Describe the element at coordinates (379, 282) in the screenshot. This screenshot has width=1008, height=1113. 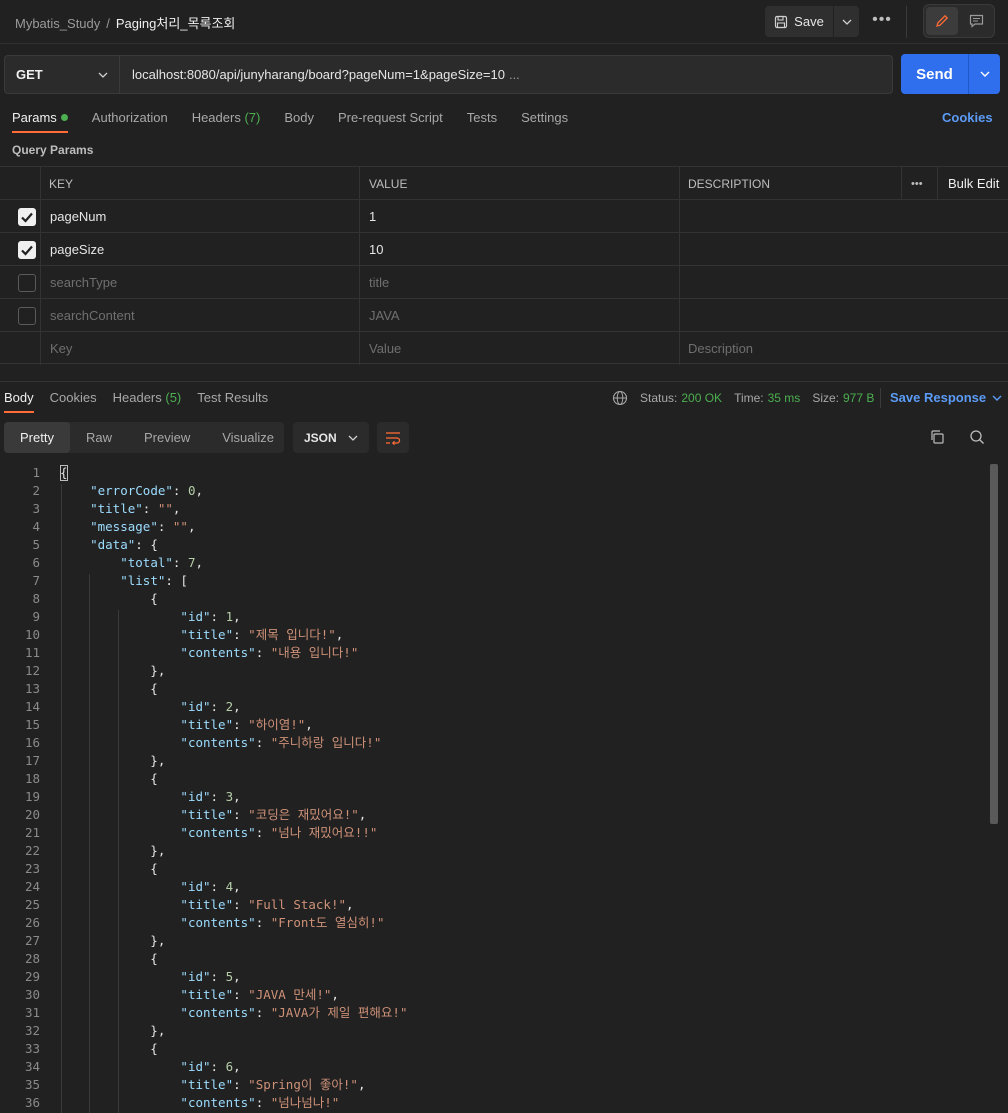
I see `param-value: title` at that location.